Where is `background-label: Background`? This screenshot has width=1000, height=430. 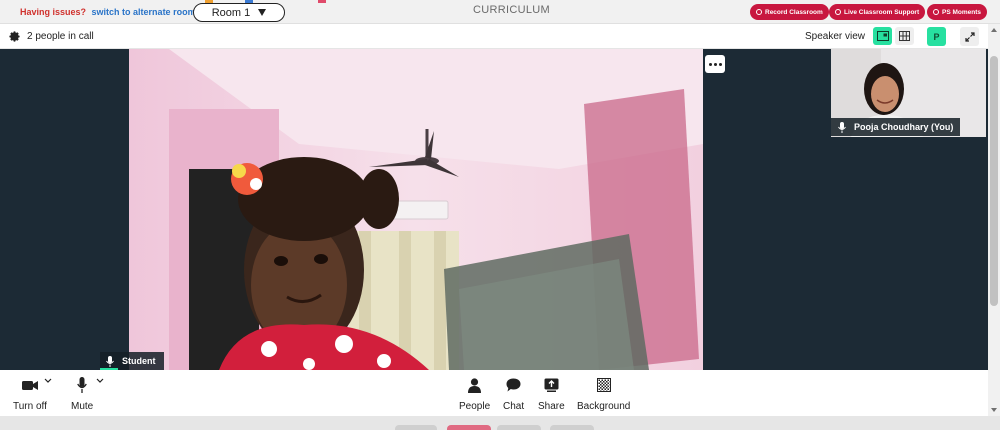 background-label: Background is located at coordinates (604, 406).